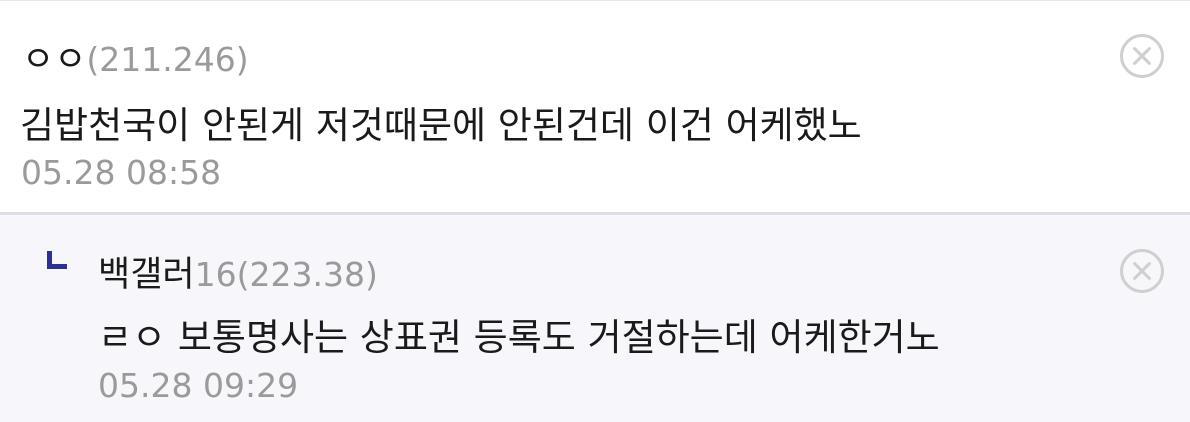  What do you see at coordinates (146, 271) in the screenshot?
I see `reply-nickname: 백갤러` at bounding box center [146, 271].